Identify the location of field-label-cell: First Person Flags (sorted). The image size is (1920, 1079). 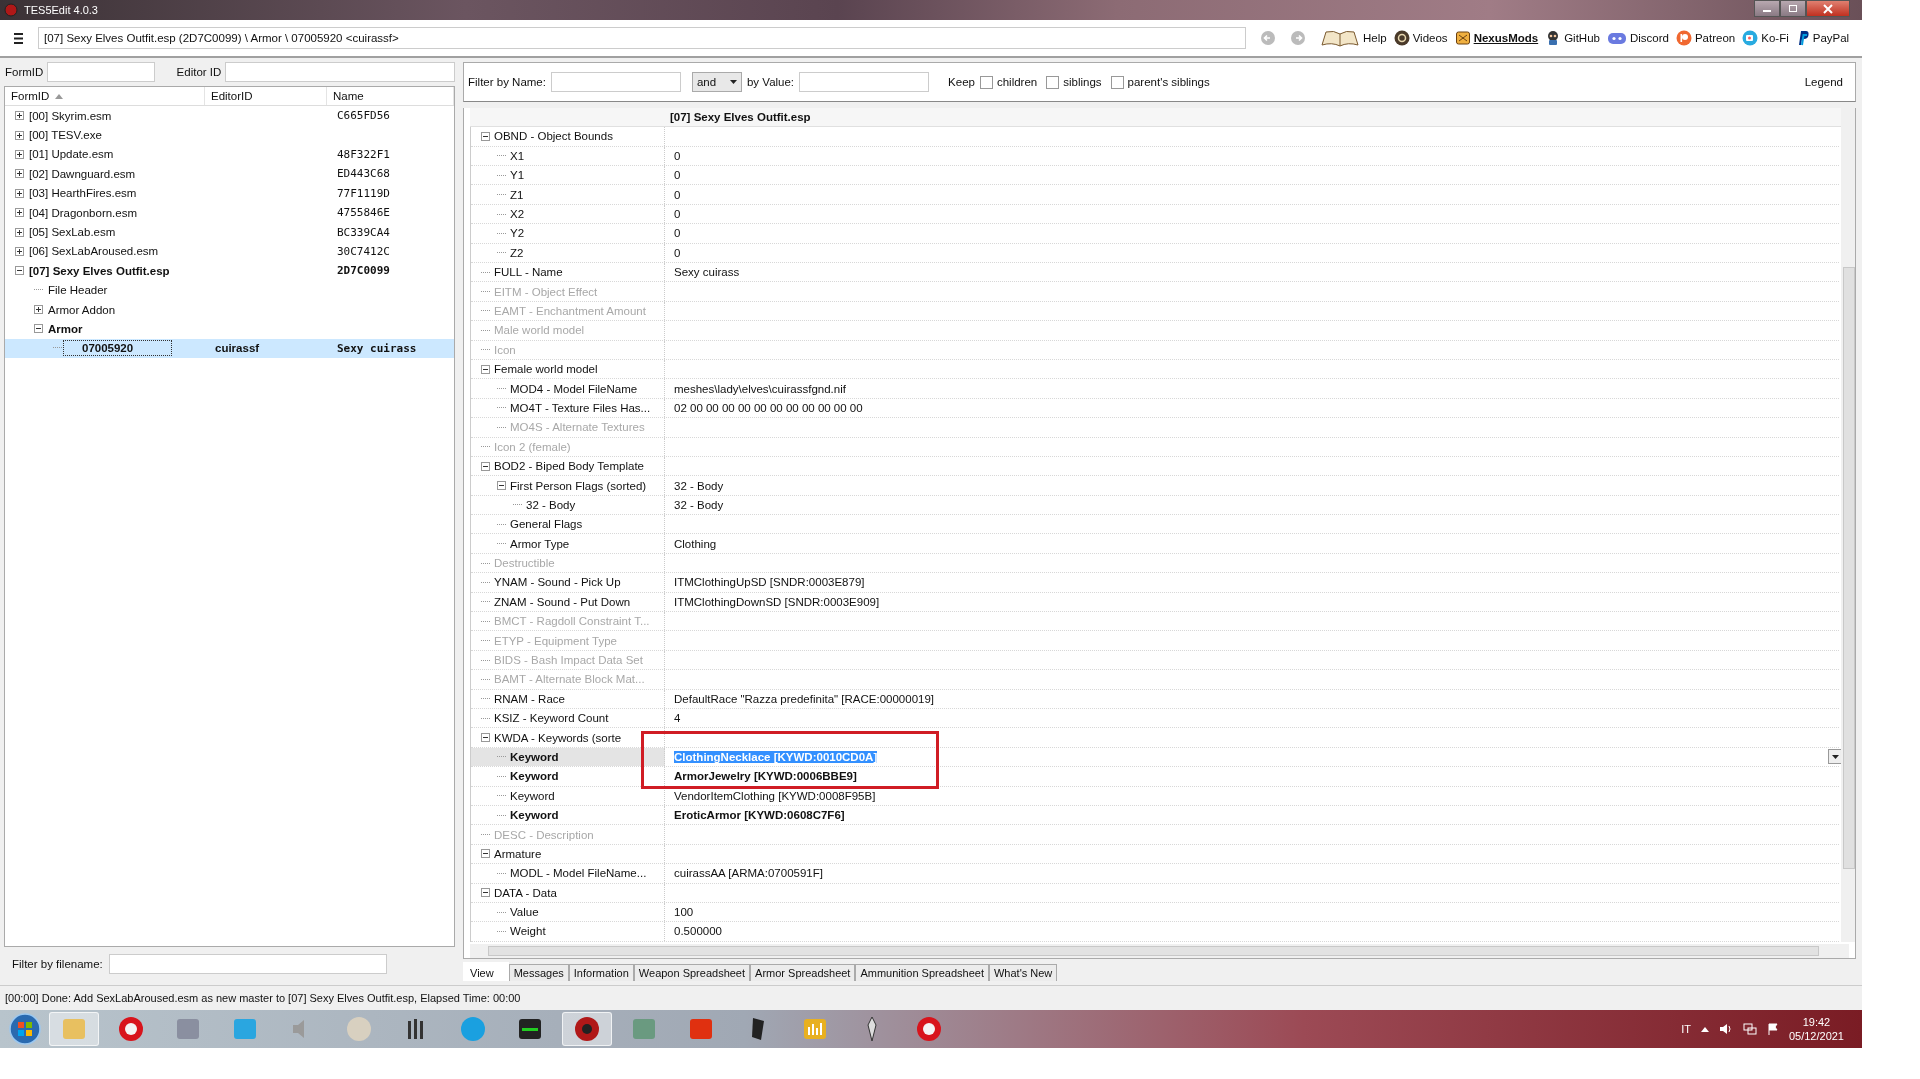
(568, 485).